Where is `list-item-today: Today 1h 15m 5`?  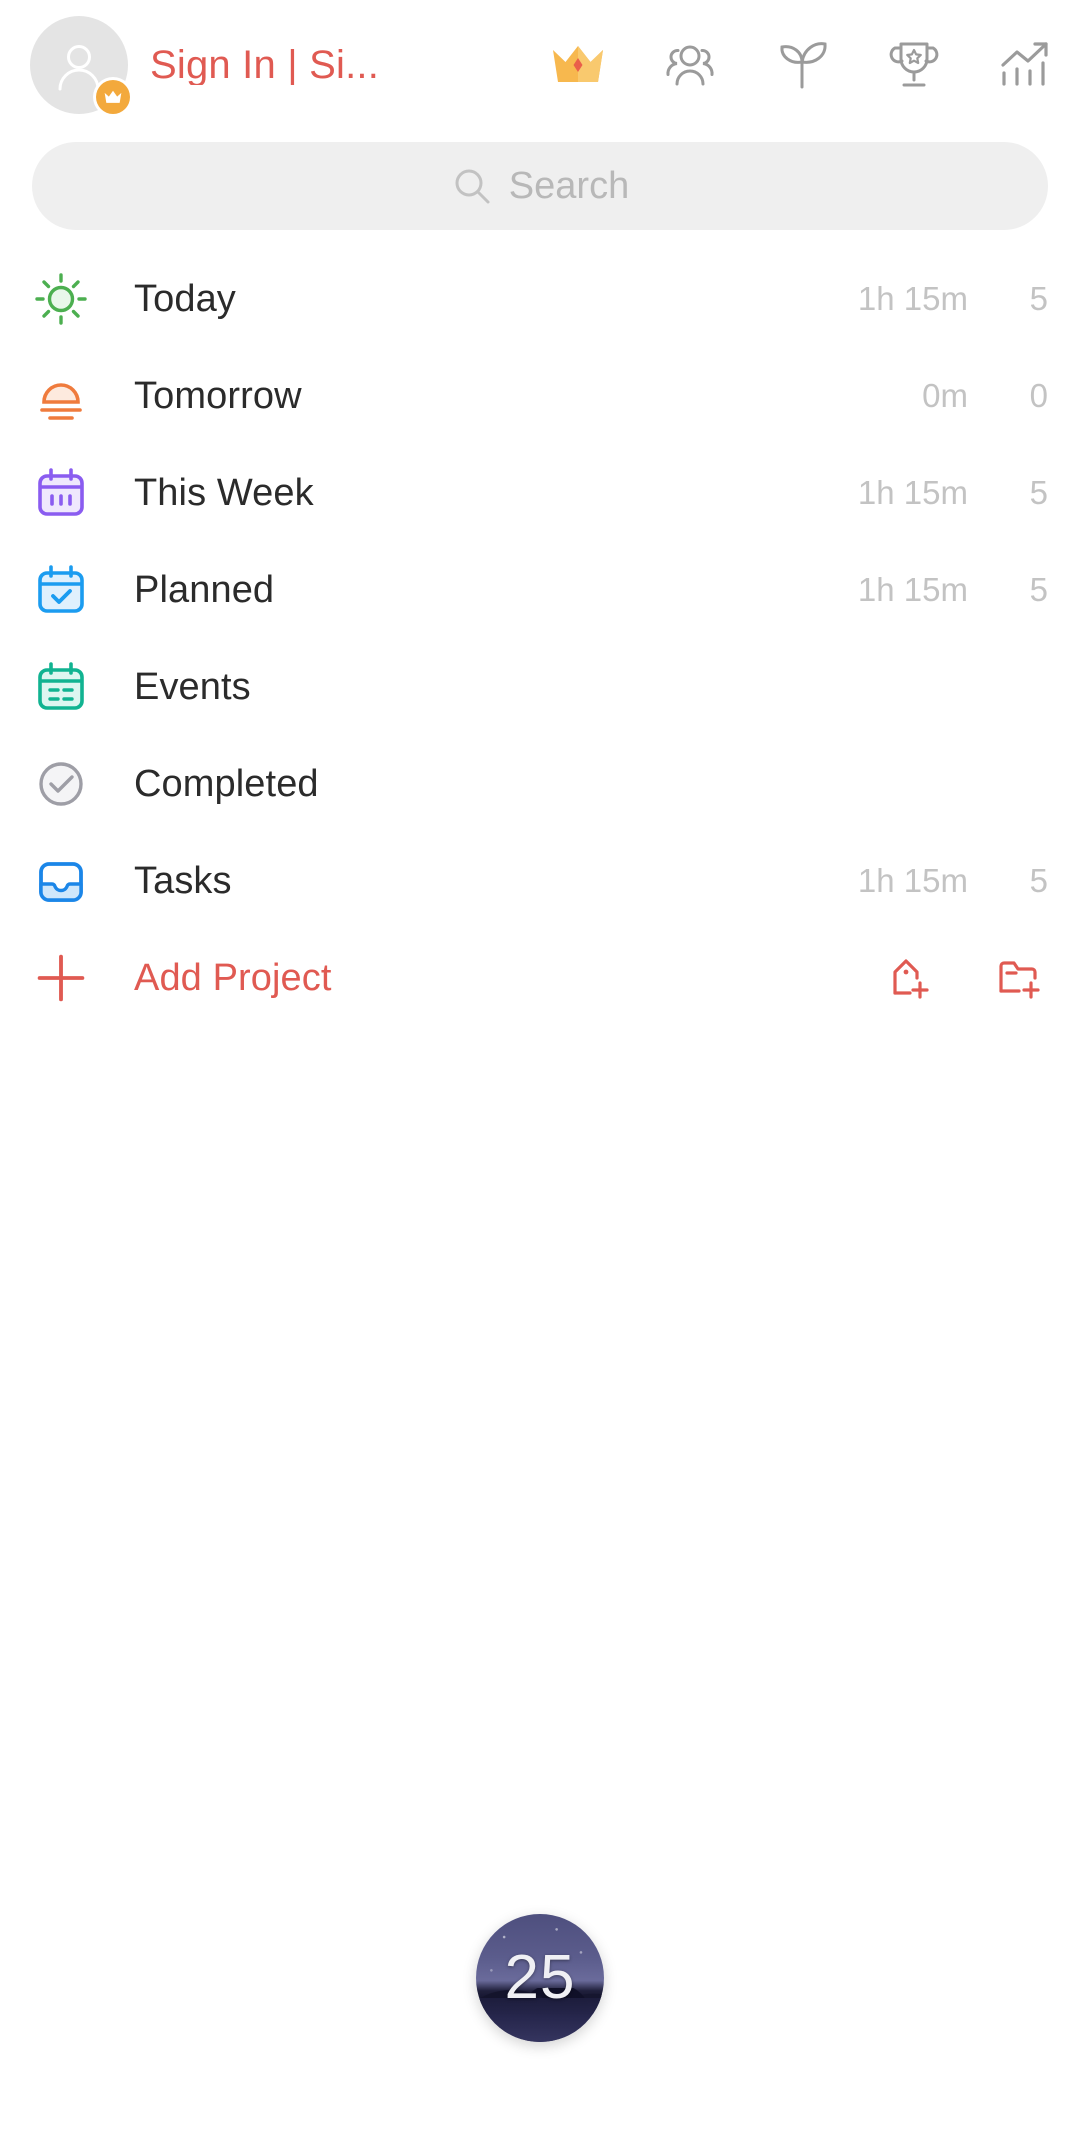 list-item-today: Today 1h 15m 5 is located at coordinates (539, 298).